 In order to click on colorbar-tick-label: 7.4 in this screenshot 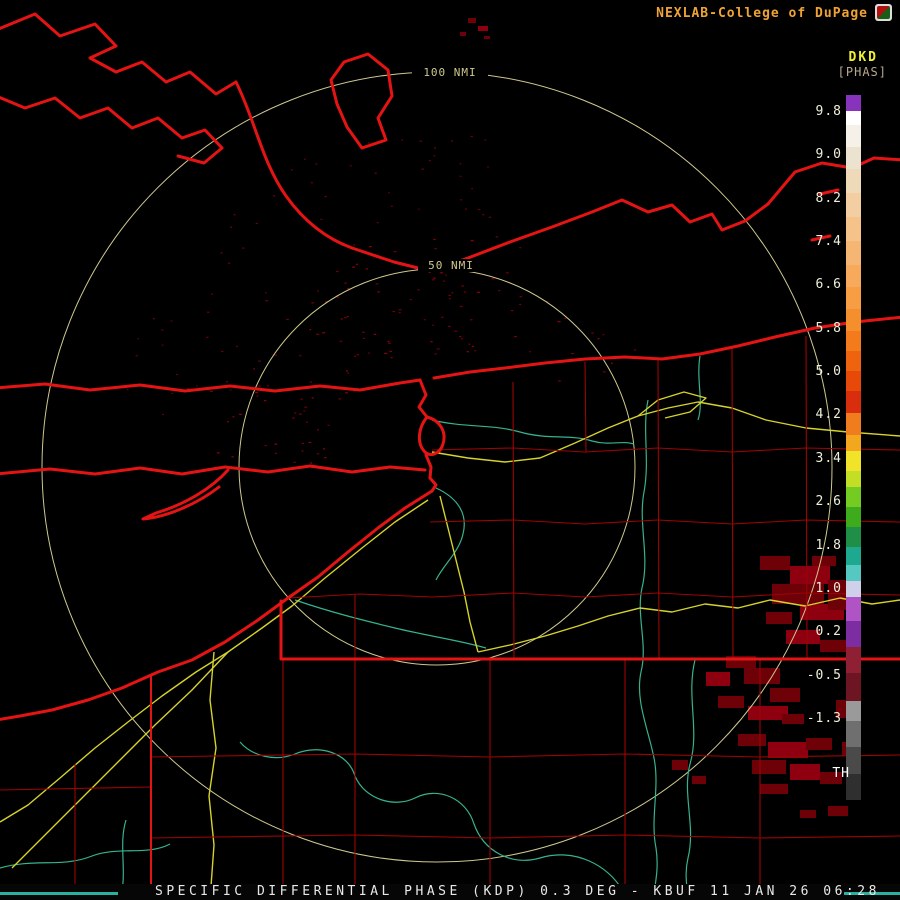, I will do `click(828, 242)`.